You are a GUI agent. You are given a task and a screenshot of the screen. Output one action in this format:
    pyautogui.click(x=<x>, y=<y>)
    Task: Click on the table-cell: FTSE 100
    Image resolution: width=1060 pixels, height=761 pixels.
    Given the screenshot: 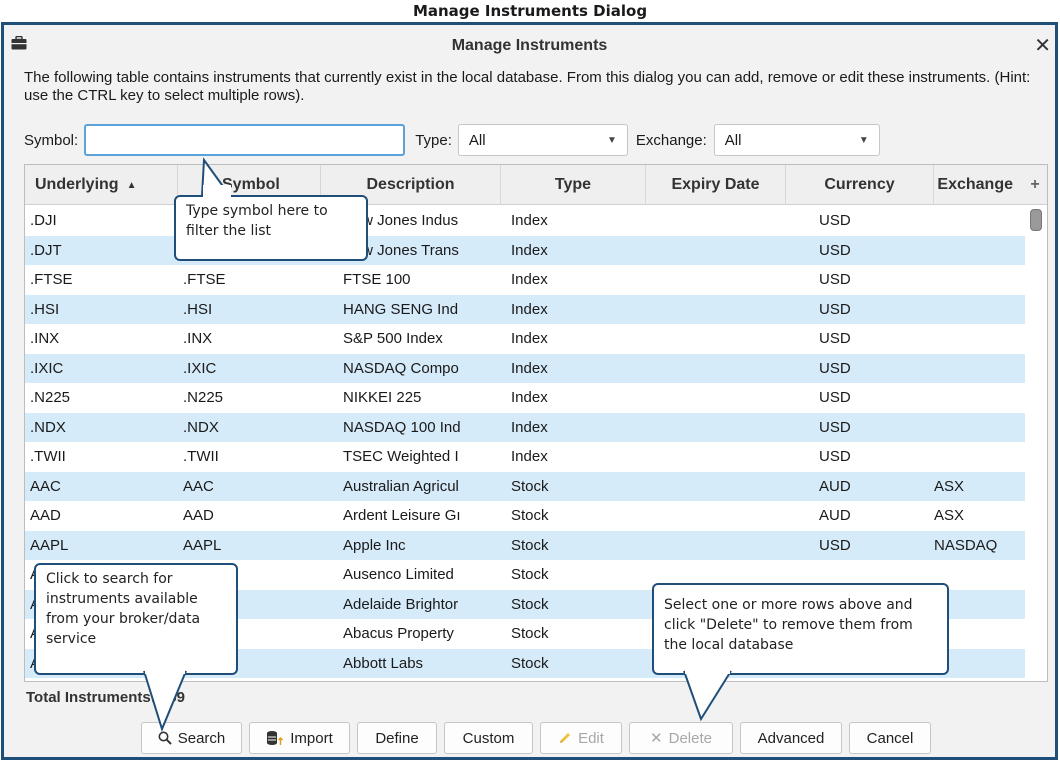 What is the action you would take?
    pyautogui.click(x=377, y=280)
    